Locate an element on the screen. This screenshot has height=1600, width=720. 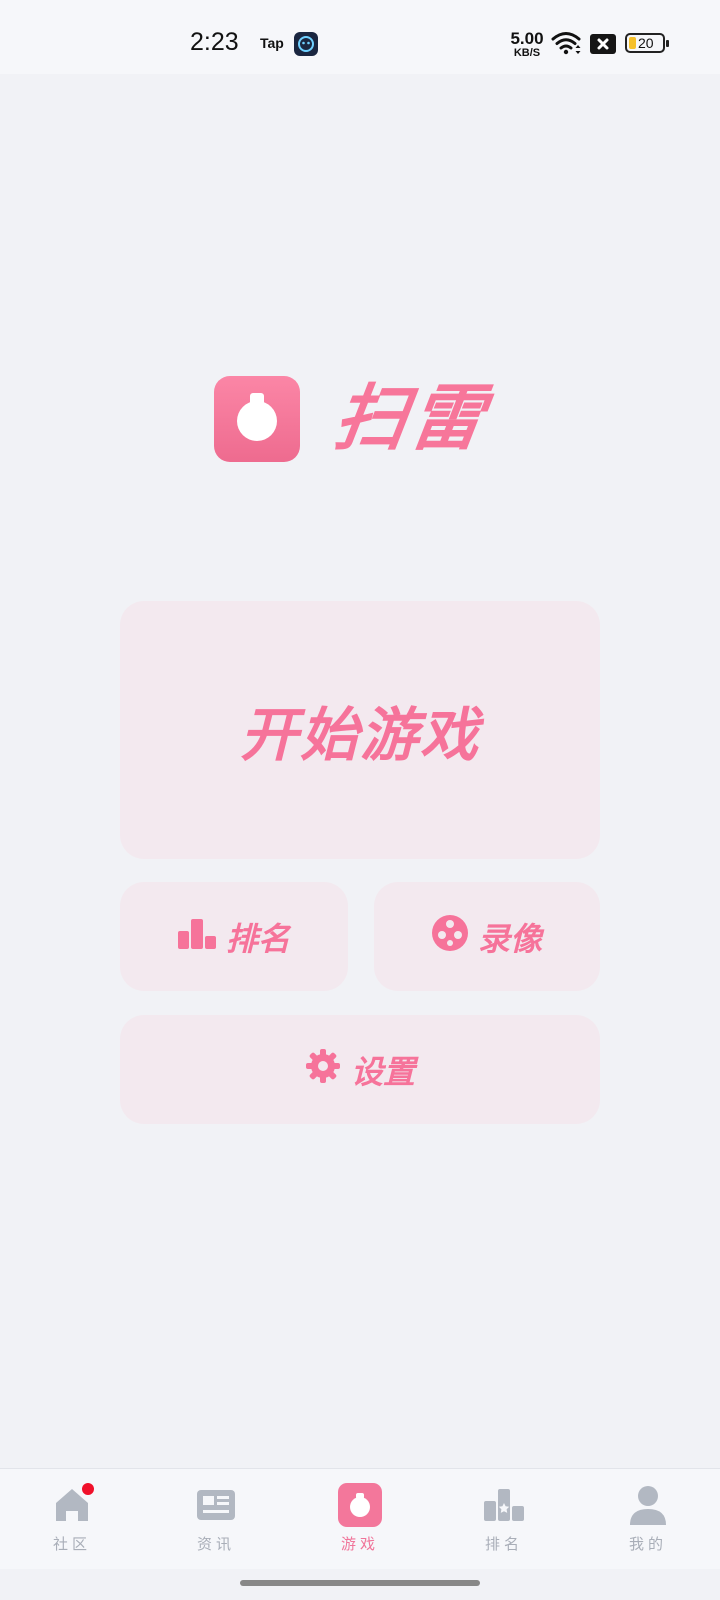
bottom-nav: 社区 资讯 游戏 排名 我的 is located at coordinates (360, 1518).